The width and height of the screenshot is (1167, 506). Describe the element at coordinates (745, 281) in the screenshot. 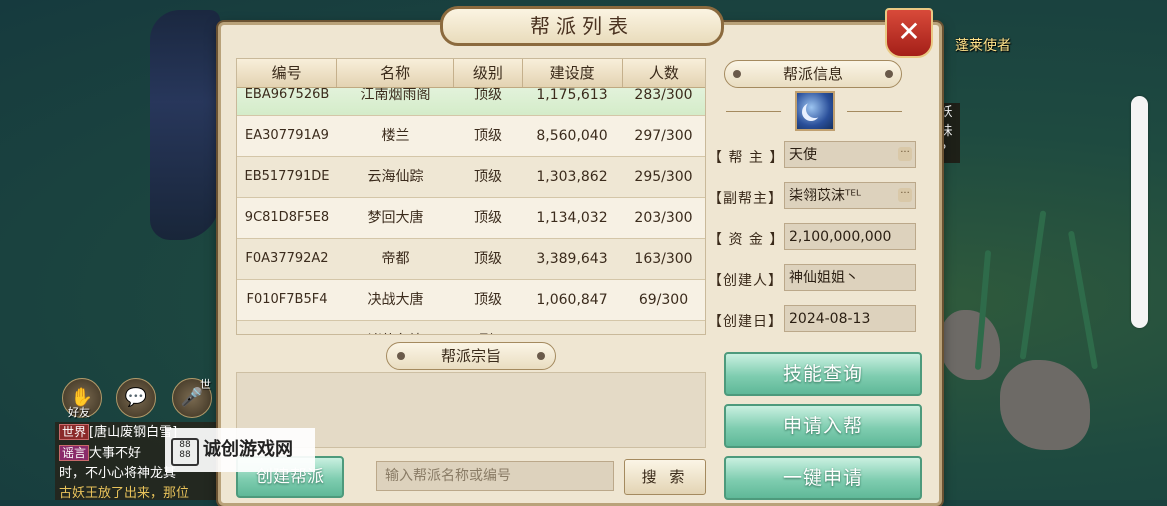

I see `creator-label: 【创建人】` at that location.